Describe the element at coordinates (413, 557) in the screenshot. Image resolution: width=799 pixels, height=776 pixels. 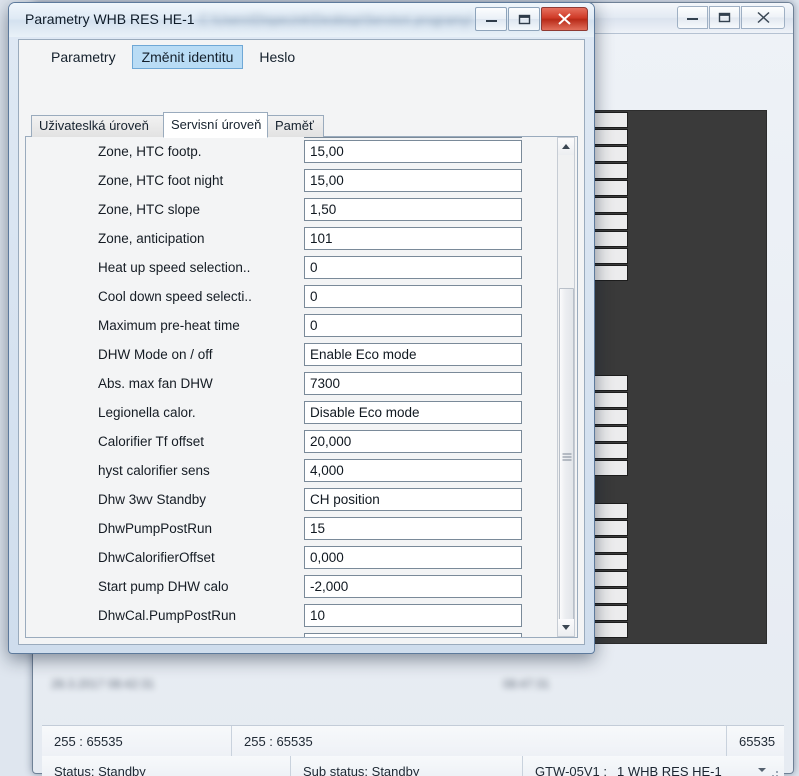
I see `parameter-value-input: 0,000` at that location.